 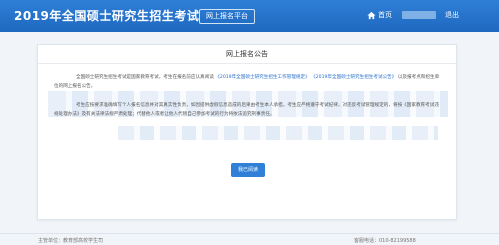 I want to click on logout-link: 退出, so click(x=452, y=15).